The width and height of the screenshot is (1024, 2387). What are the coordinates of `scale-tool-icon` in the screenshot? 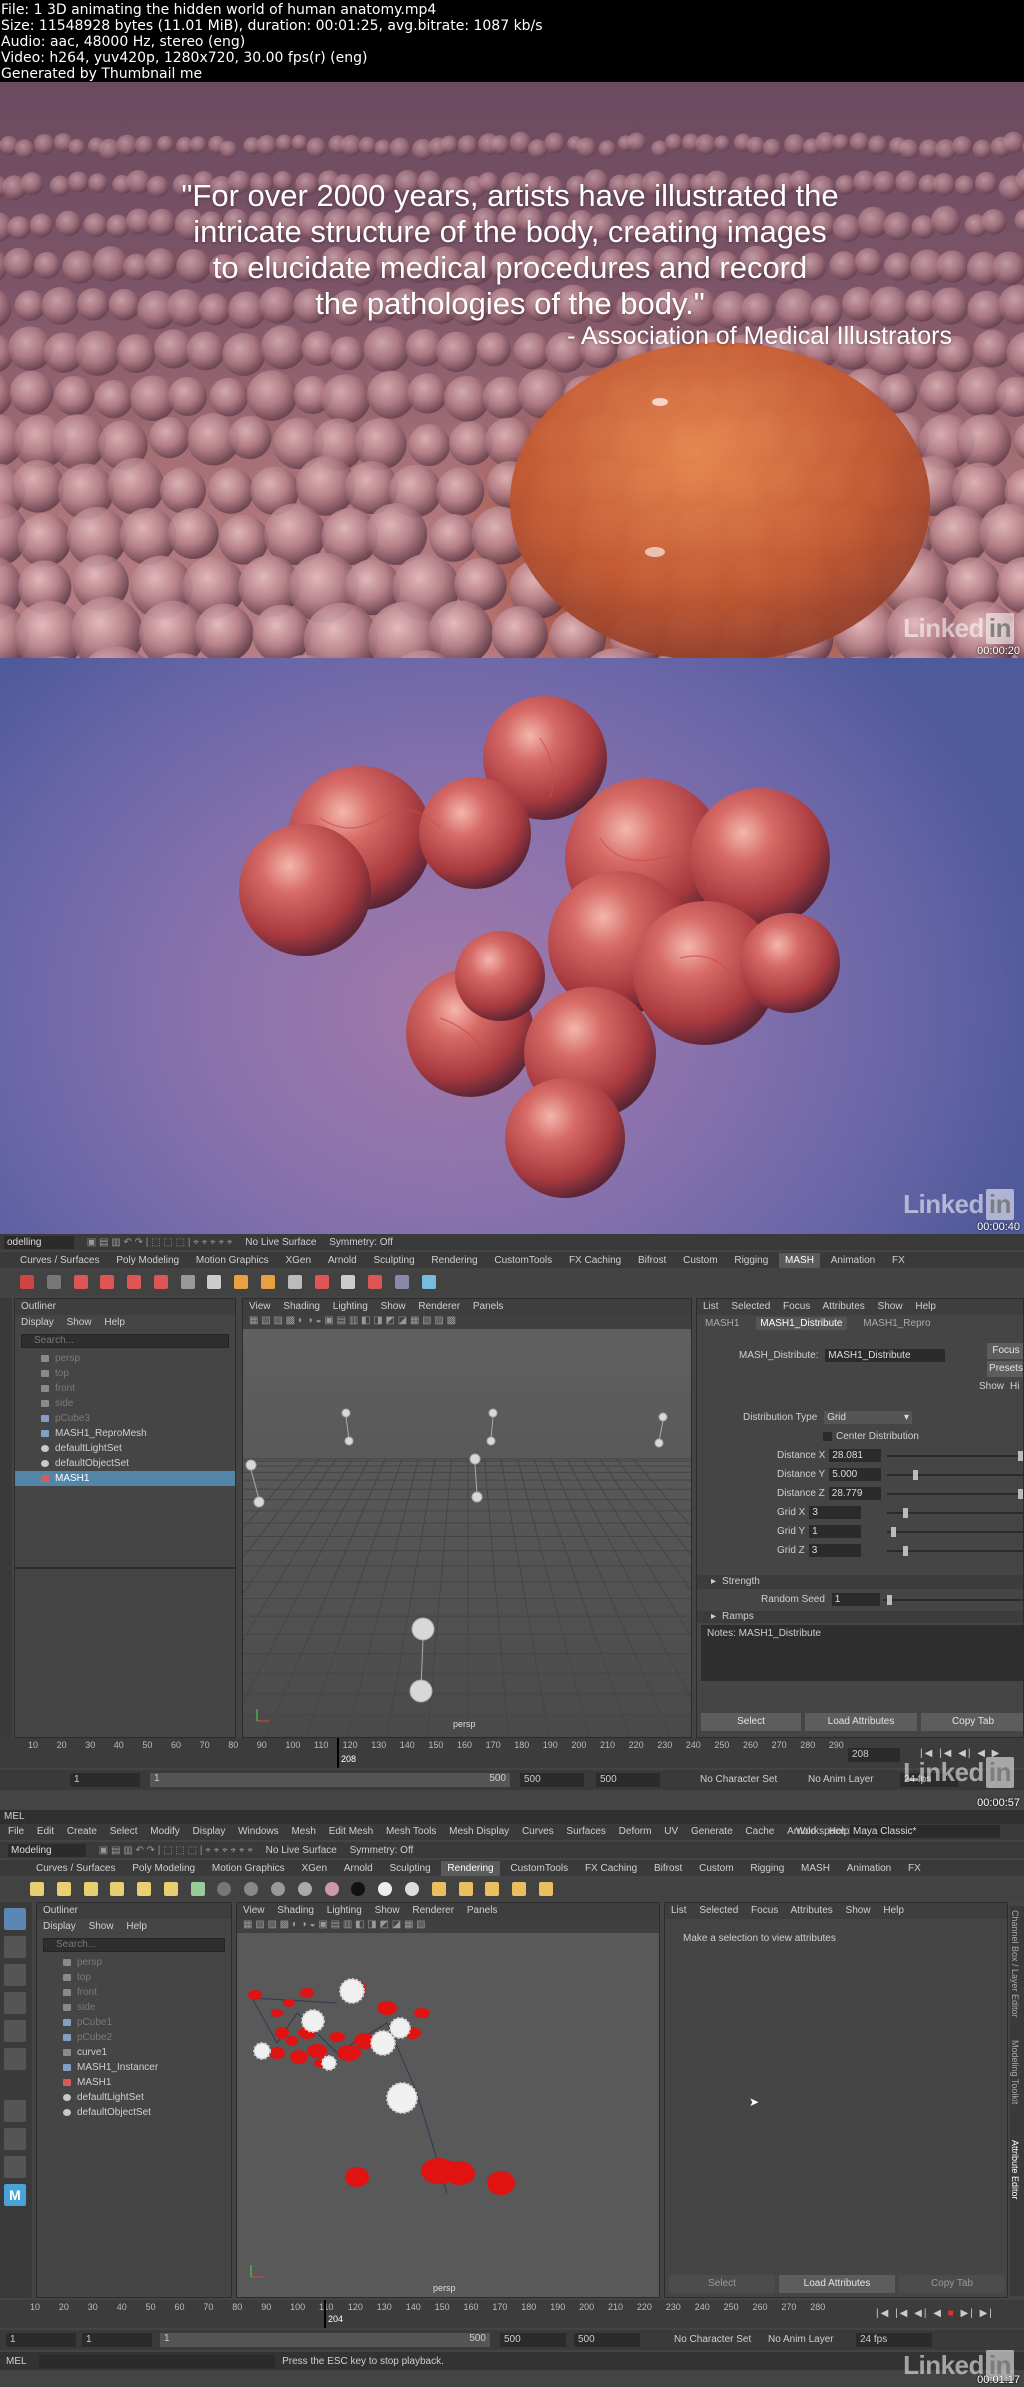 It's located at (15, 2059).